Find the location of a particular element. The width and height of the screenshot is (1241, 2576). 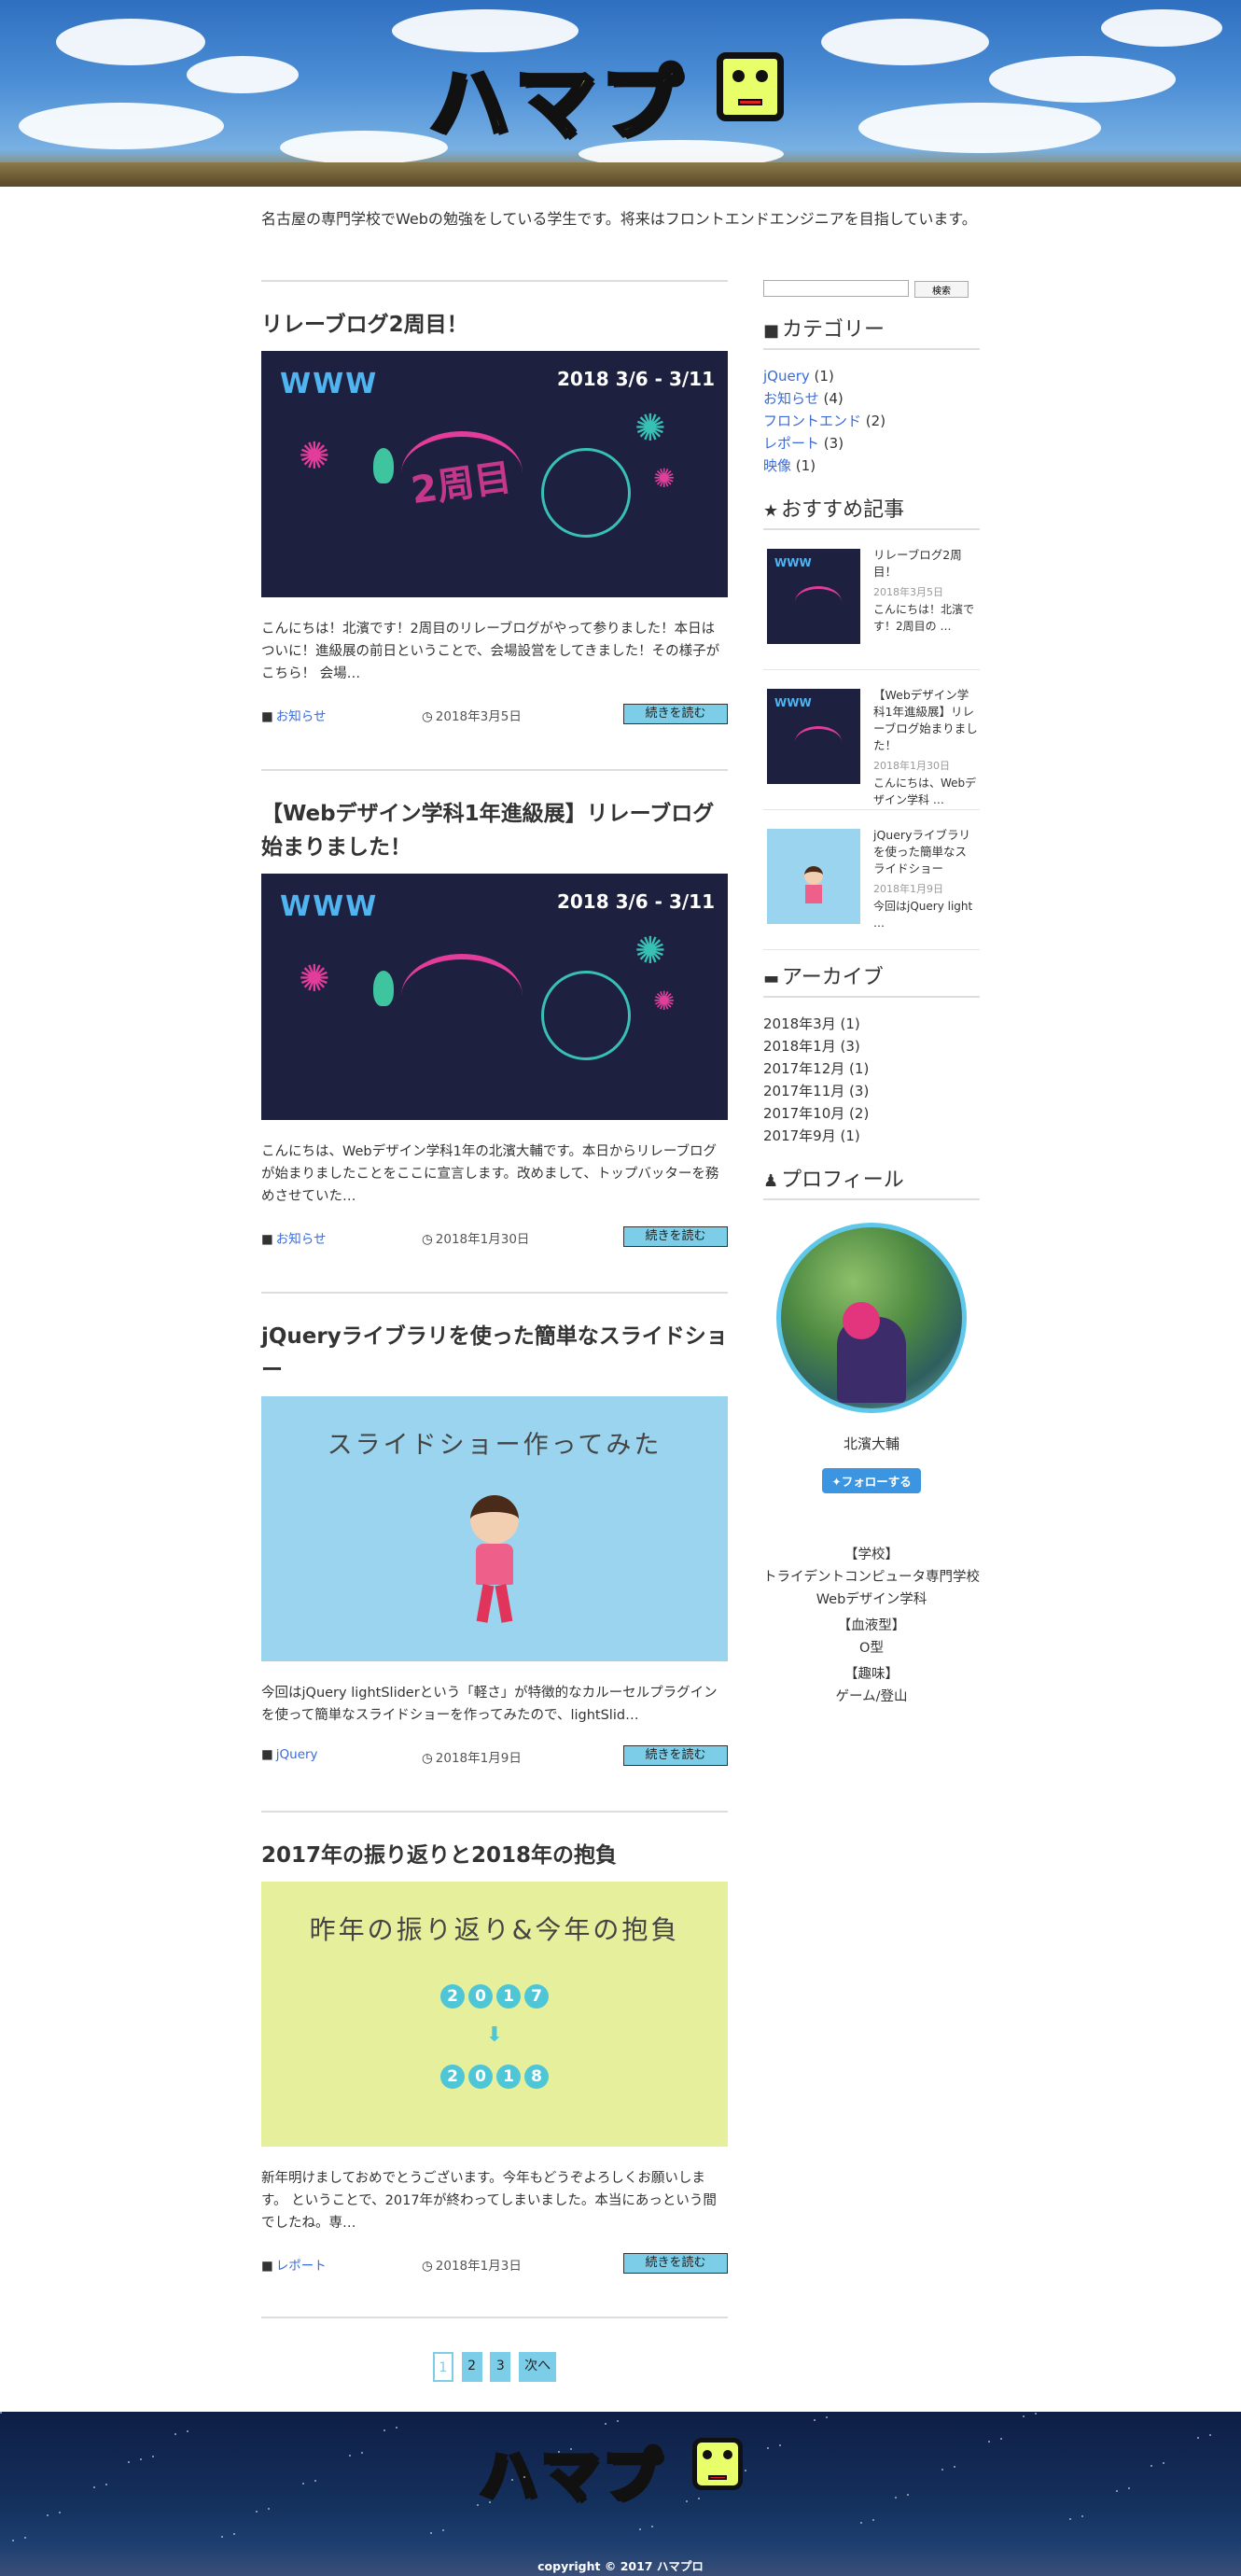

post-thumbnail: WWW 2018 3/6 - 3/11 2周目 ✺ ✺ ✺ is located at coordinates (494, 474).